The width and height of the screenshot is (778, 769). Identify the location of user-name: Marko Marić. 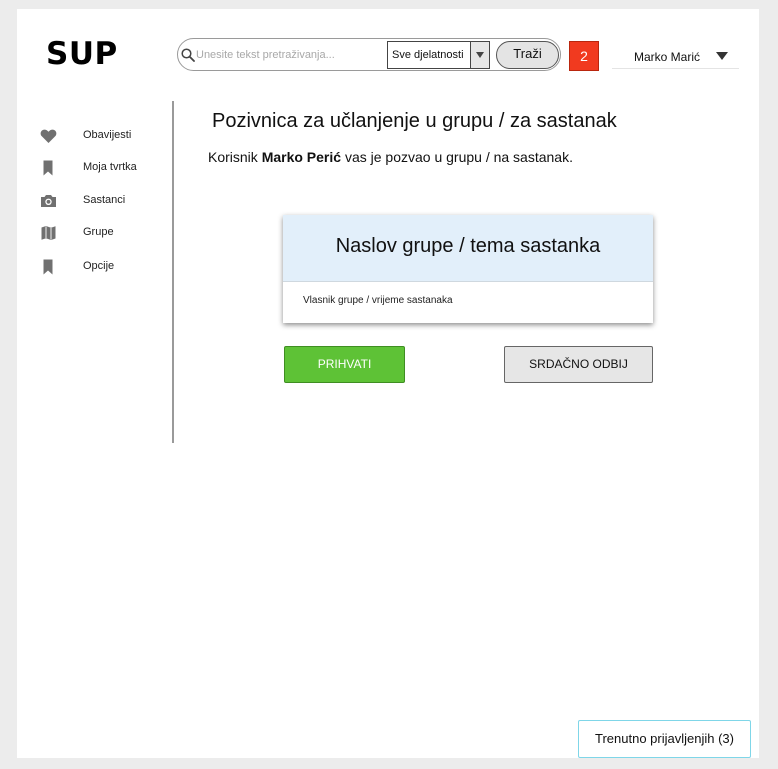
(667, 57).